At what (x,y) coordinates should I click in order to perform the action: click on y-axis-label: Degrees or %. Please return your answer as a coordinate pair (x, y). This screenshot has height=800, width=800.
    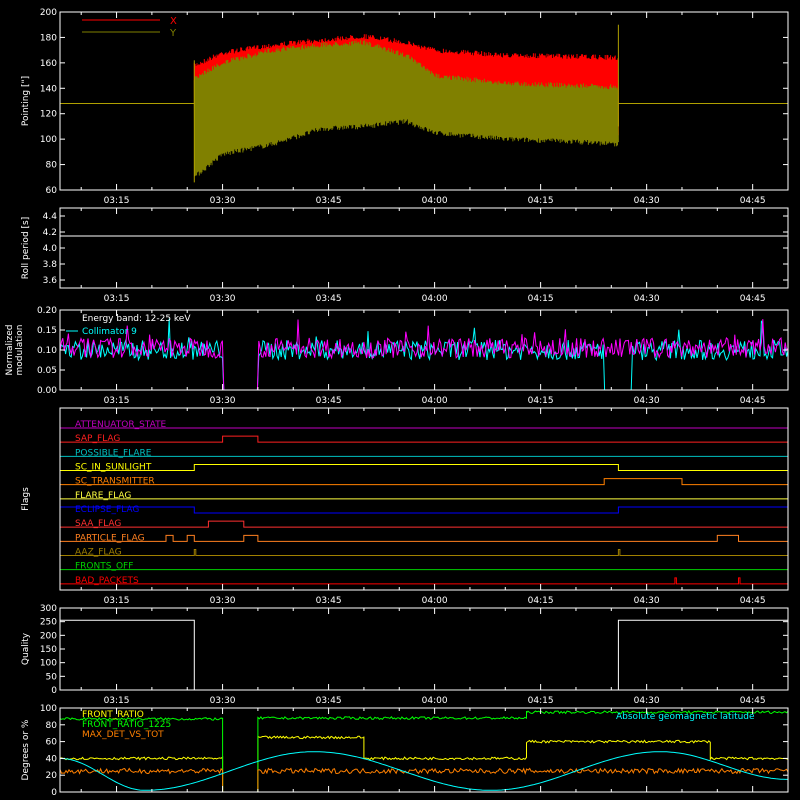
    Looking at the image, I should click on (26, 749).